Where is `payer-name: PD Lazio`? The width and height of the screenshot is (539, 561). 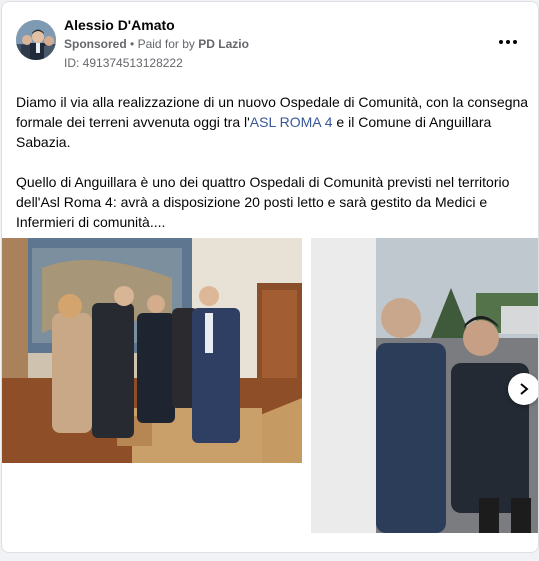
payer-name: PD Lazio is located at coordinates (223, 44).